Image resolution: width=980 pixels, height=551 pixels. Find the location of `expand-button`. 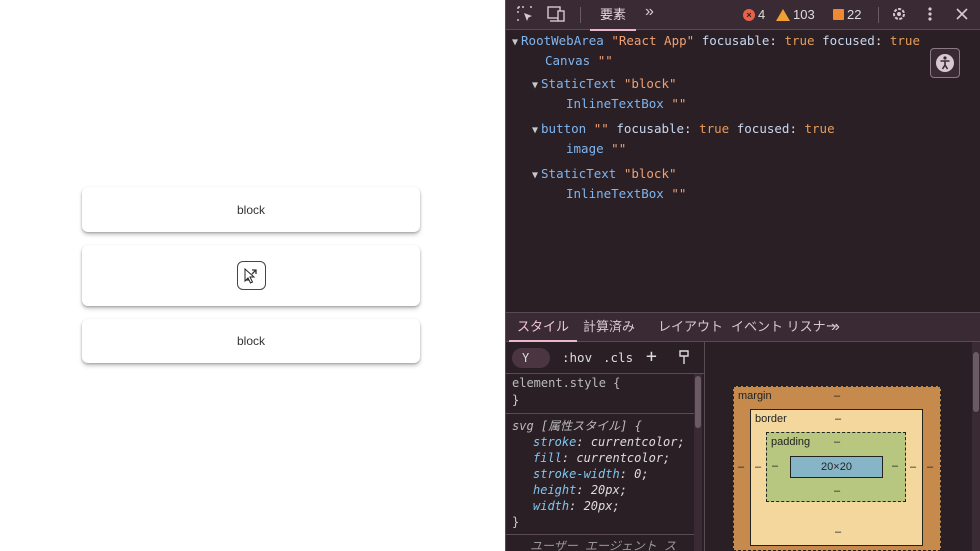

expand-button is located at coordinates (251, 275).